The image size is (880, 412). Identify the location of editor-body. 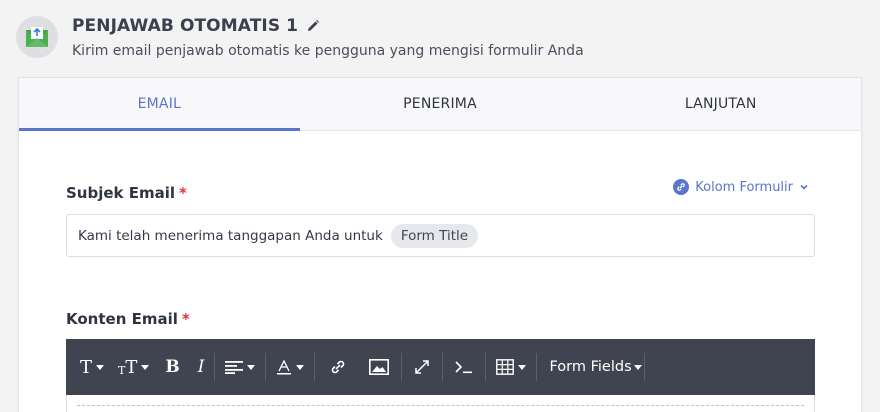
(440, 408).